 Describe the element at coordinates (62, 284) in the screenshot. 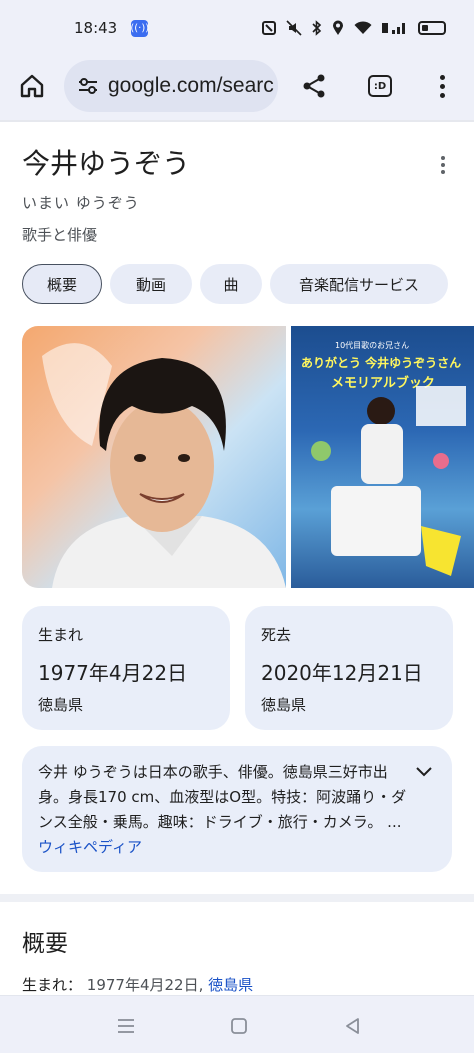

I see `chip-overview: 概要` at that location.